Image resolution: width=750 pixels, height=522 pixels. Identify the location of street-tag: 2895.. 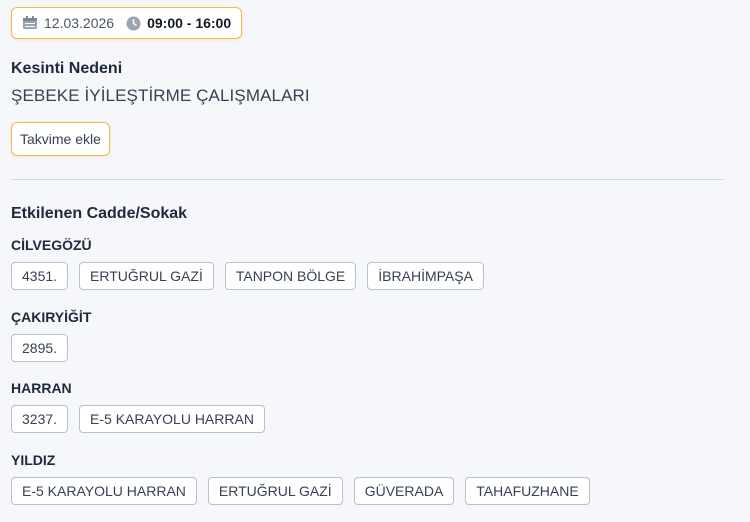
(40, 348).